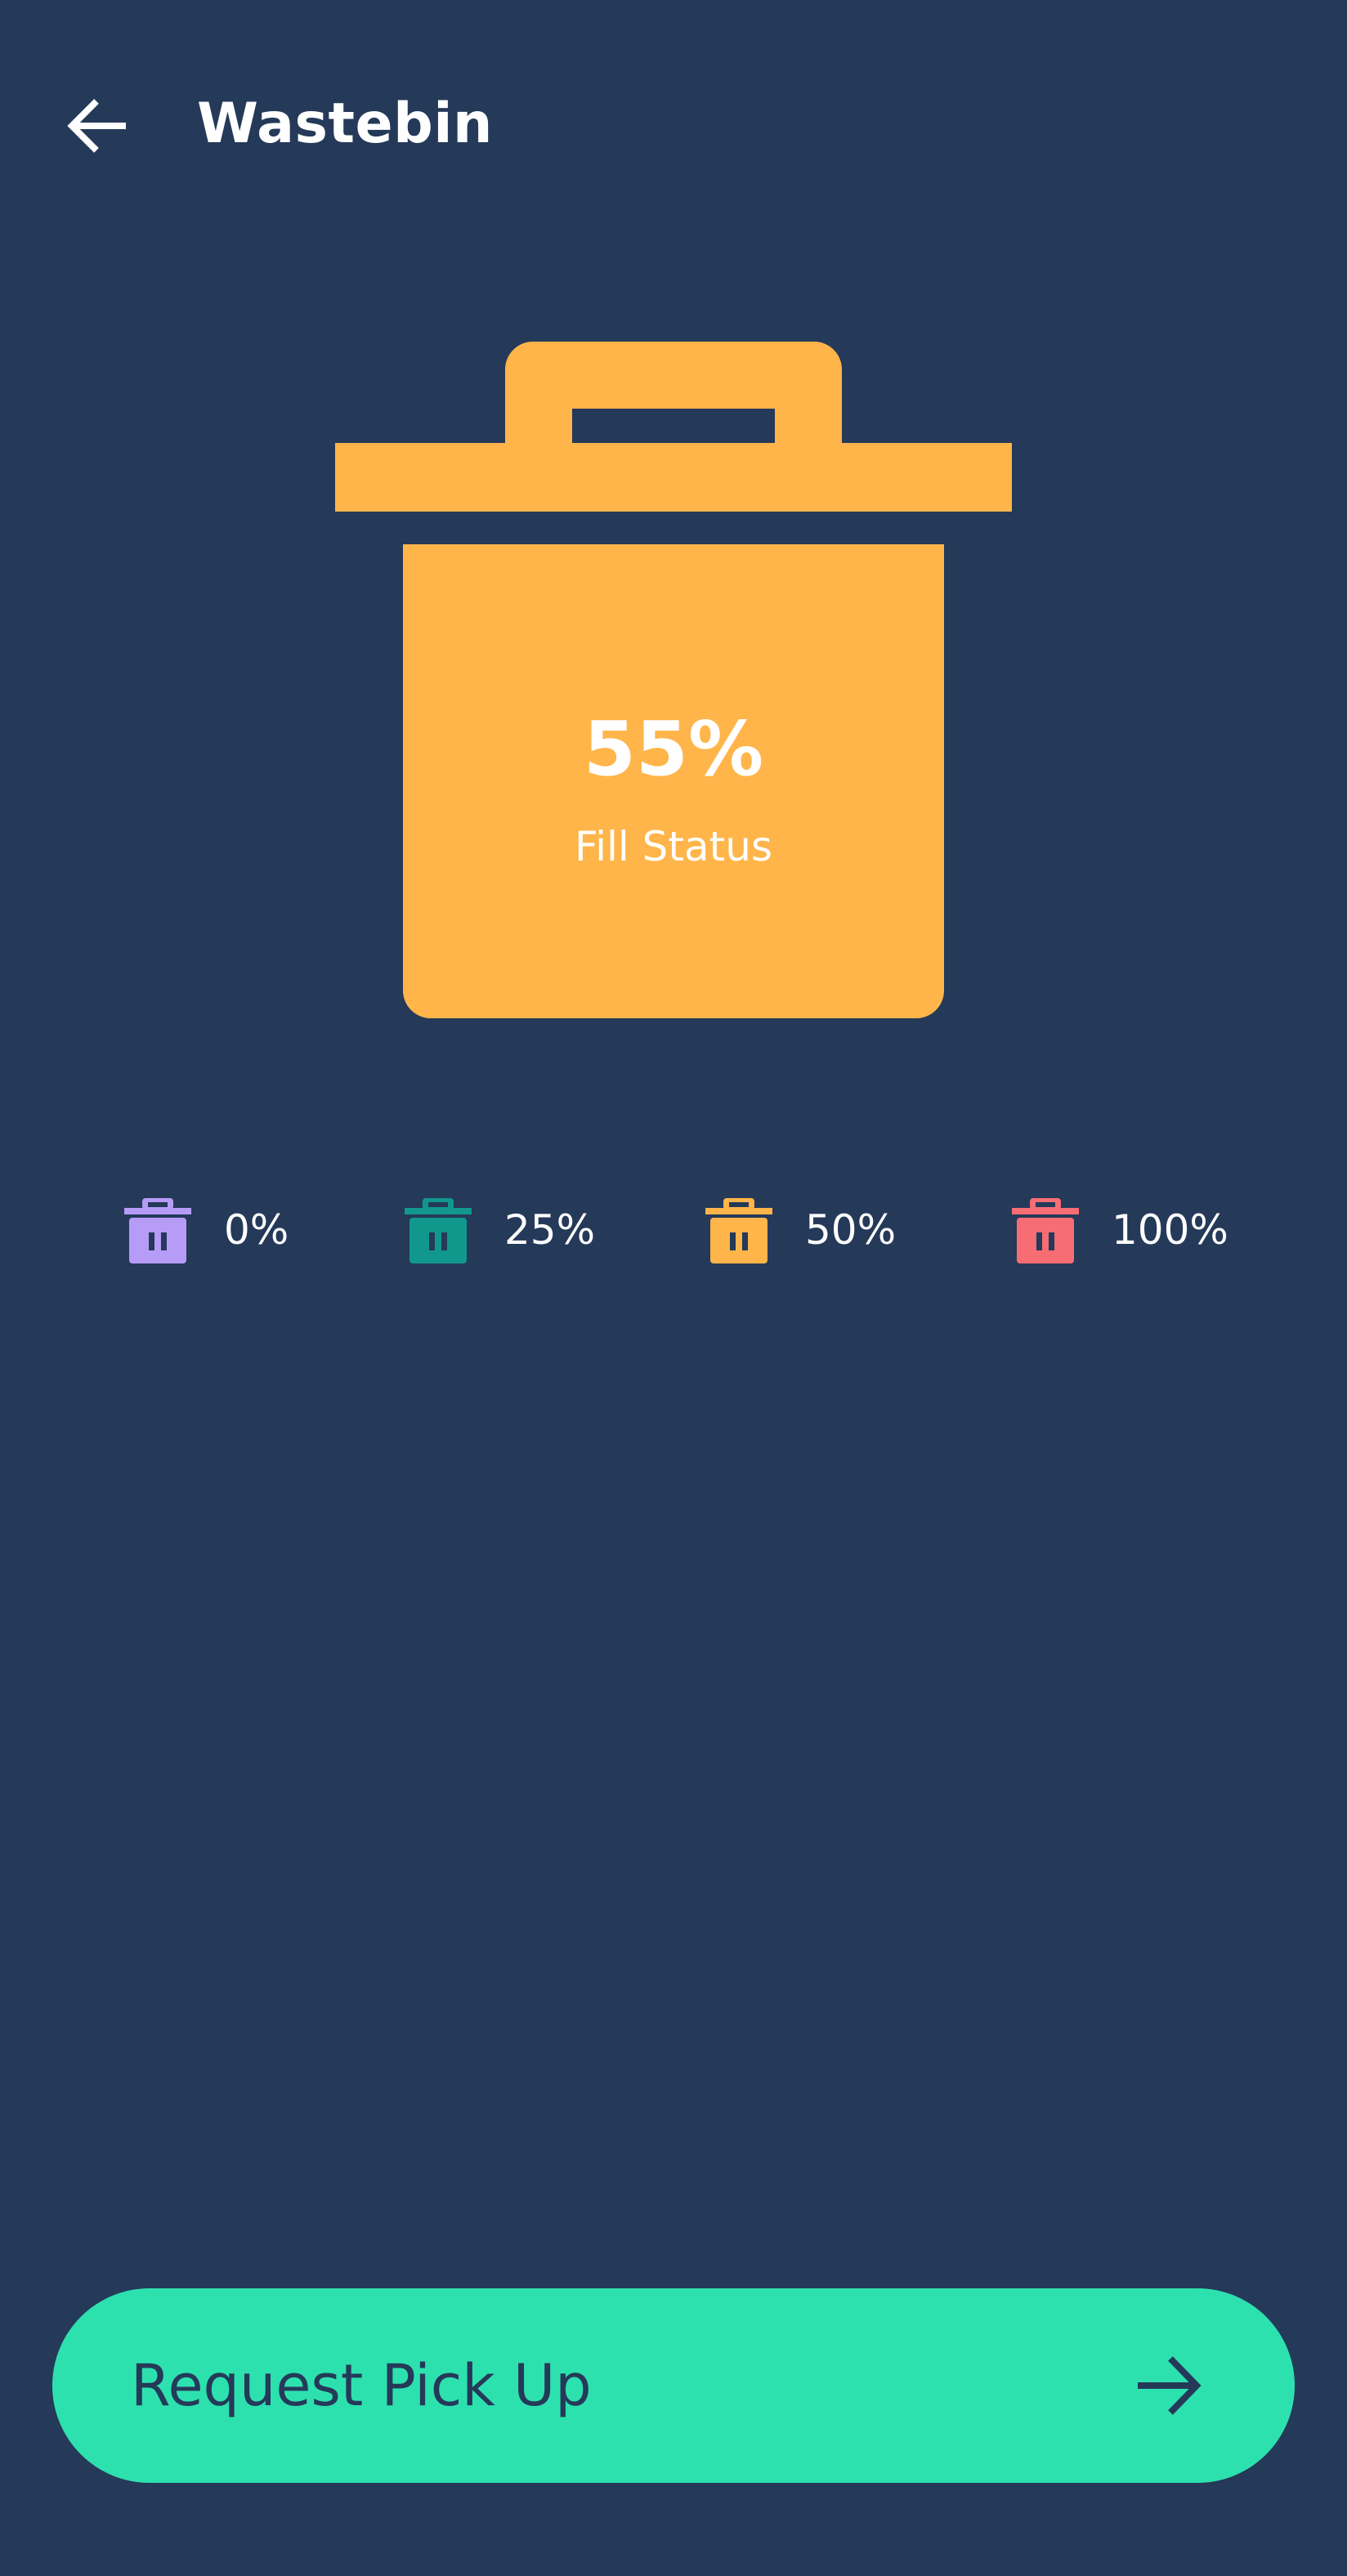 This screenshot has height=2576, width=1347. I want to click on fill-legend: 0% 25% 50% 100%, so click(673, 1230).